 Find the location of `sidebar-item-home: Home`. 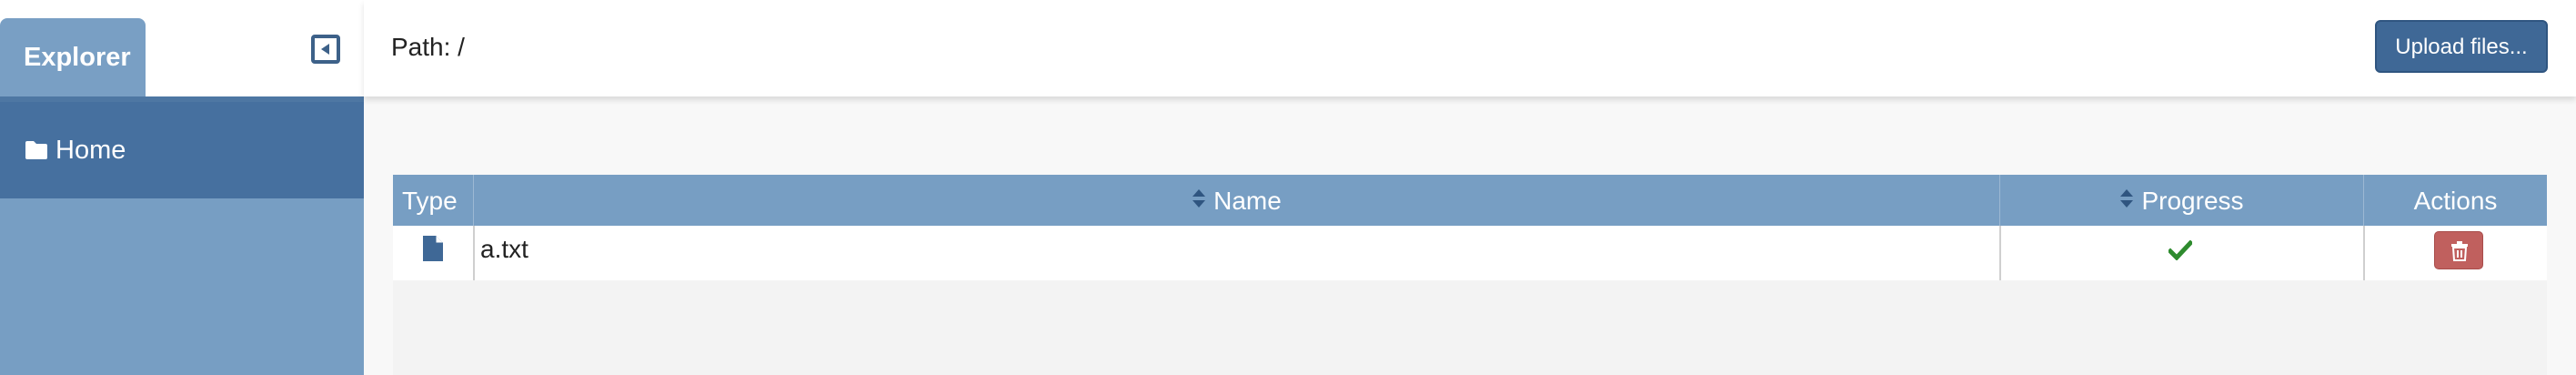

sidebar-item-home: Home is located at coordinates (182, 150).